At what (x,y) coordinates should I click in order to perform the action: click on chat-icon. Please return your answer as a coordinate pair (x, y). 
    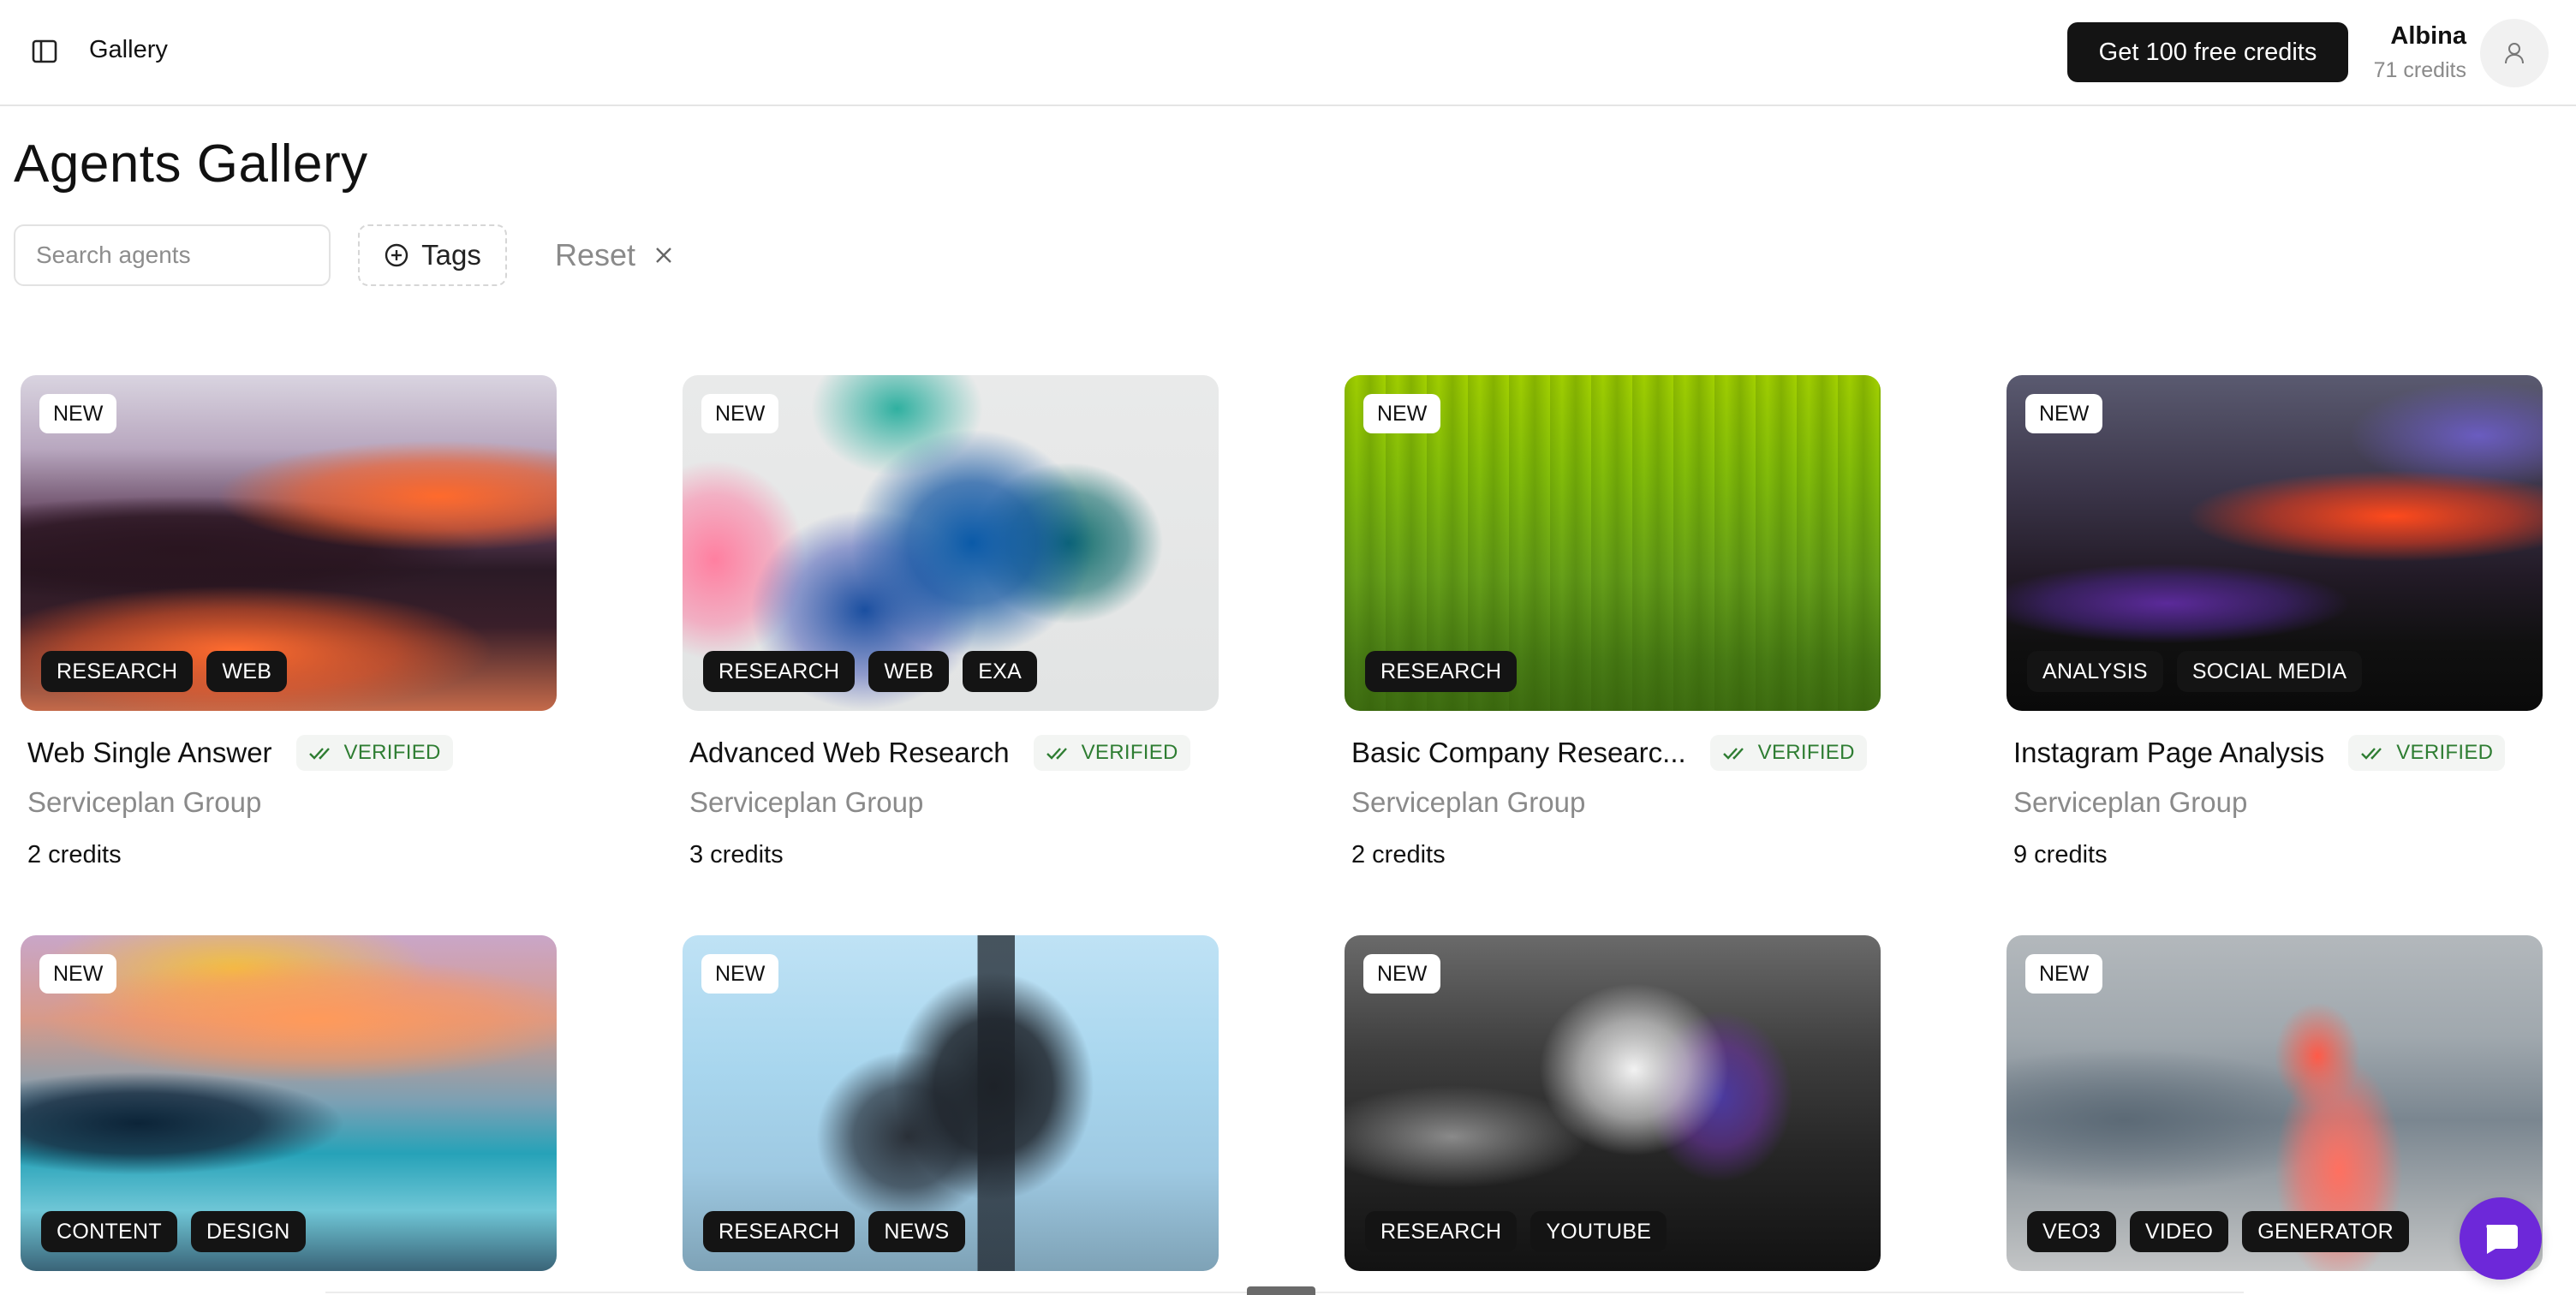
    Looking at the image, I should click on (2502, 1239).